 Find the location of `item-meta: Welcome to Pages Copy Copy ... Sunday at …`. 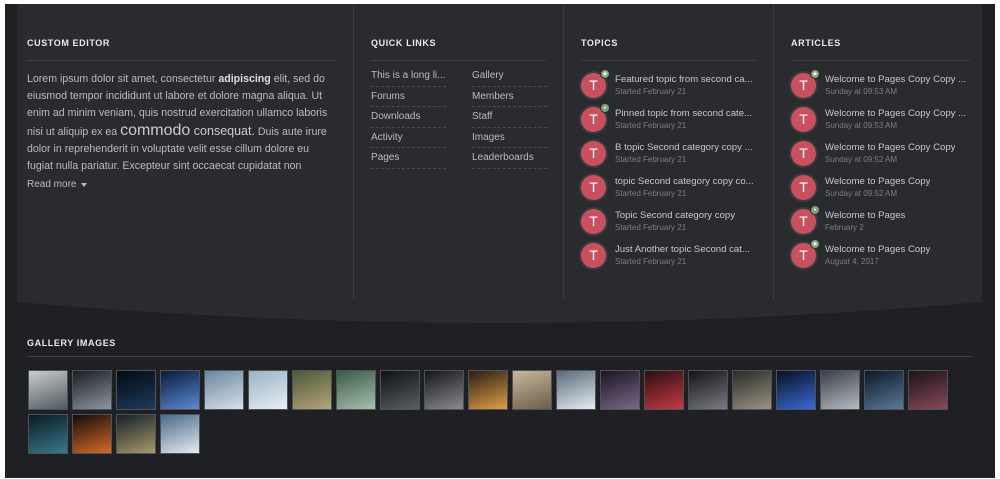

item-meta: Welcome to Pages Copy Copy ... Sunday at … is located at coordinates (895, 85).